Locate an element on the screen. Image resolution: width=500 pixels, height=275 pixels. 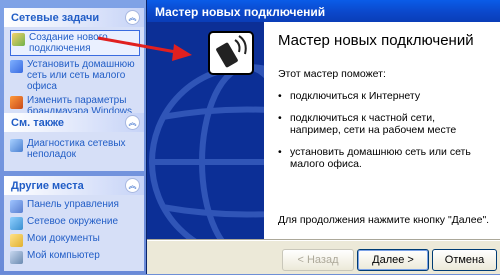
button-bar: < Назад Далее > Отмена is located at coordinates (323, 257).